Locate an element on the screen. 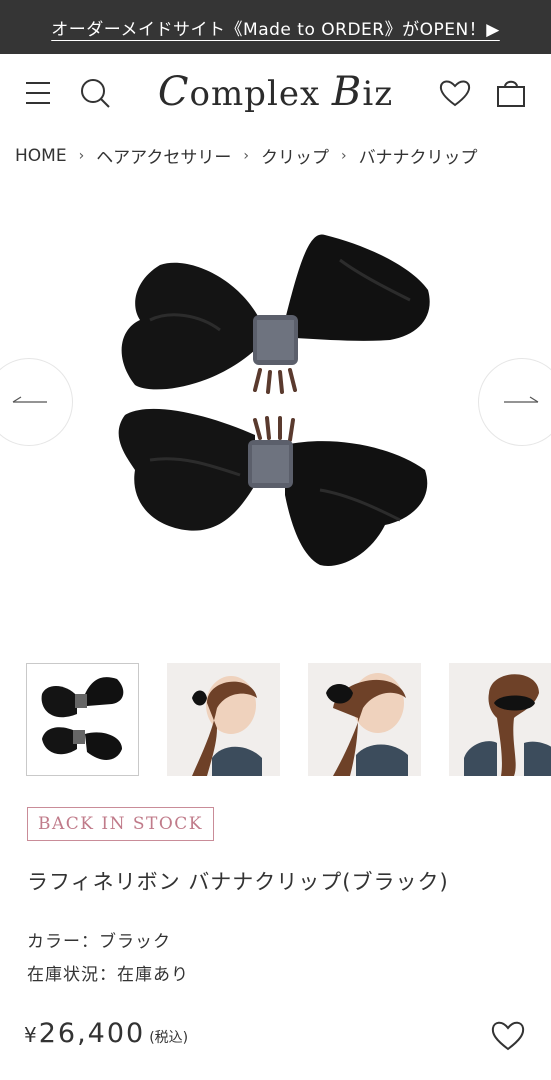  price-tax-note: (税込) is located at coordinates (169, 1038).